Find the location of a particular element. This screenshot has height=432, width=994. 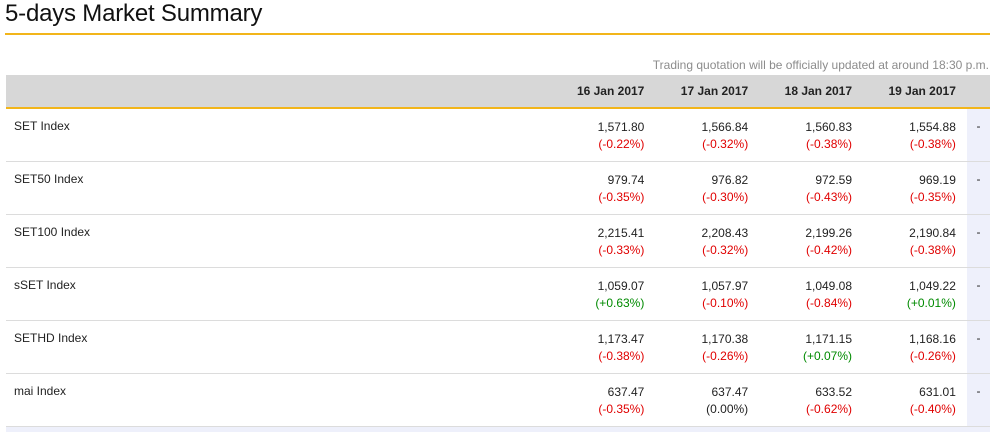

day-value-cell: 2,215.41 (-0.33%) is located at coordinates (604, 240).